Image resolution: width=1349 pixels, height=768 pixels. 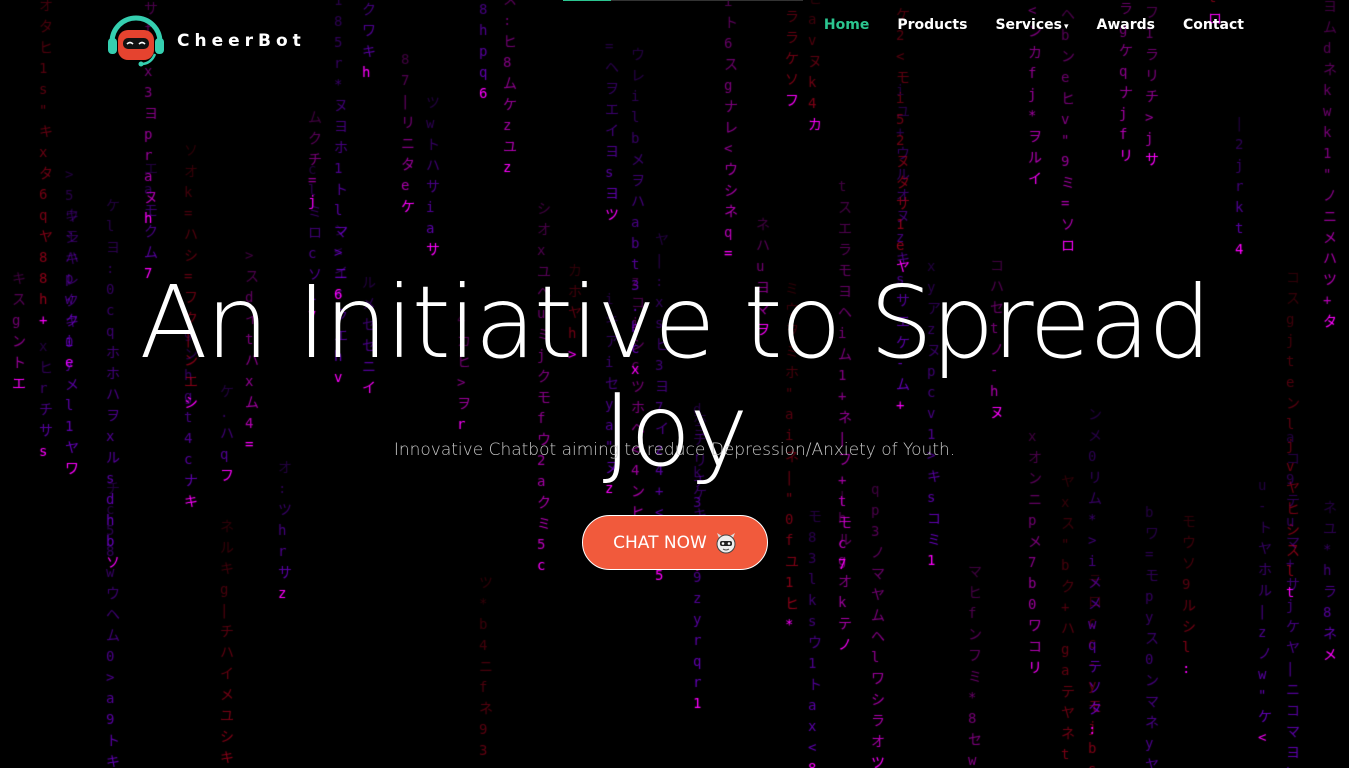 I want to click on brand: CheerBot, so click(x=205, y=41).